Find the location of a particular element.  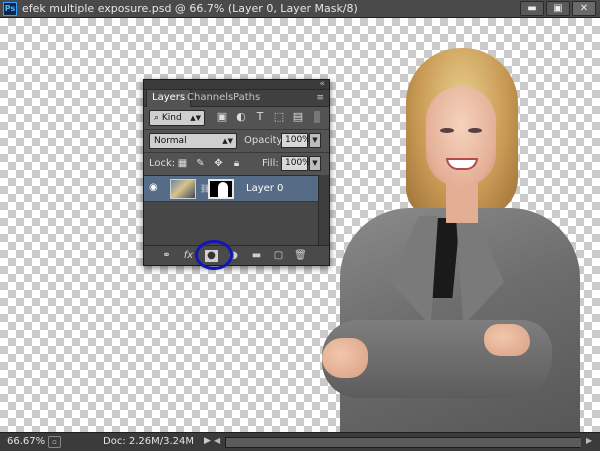

panel-menu-icon: ≡ is located at coordinates (320, 98).